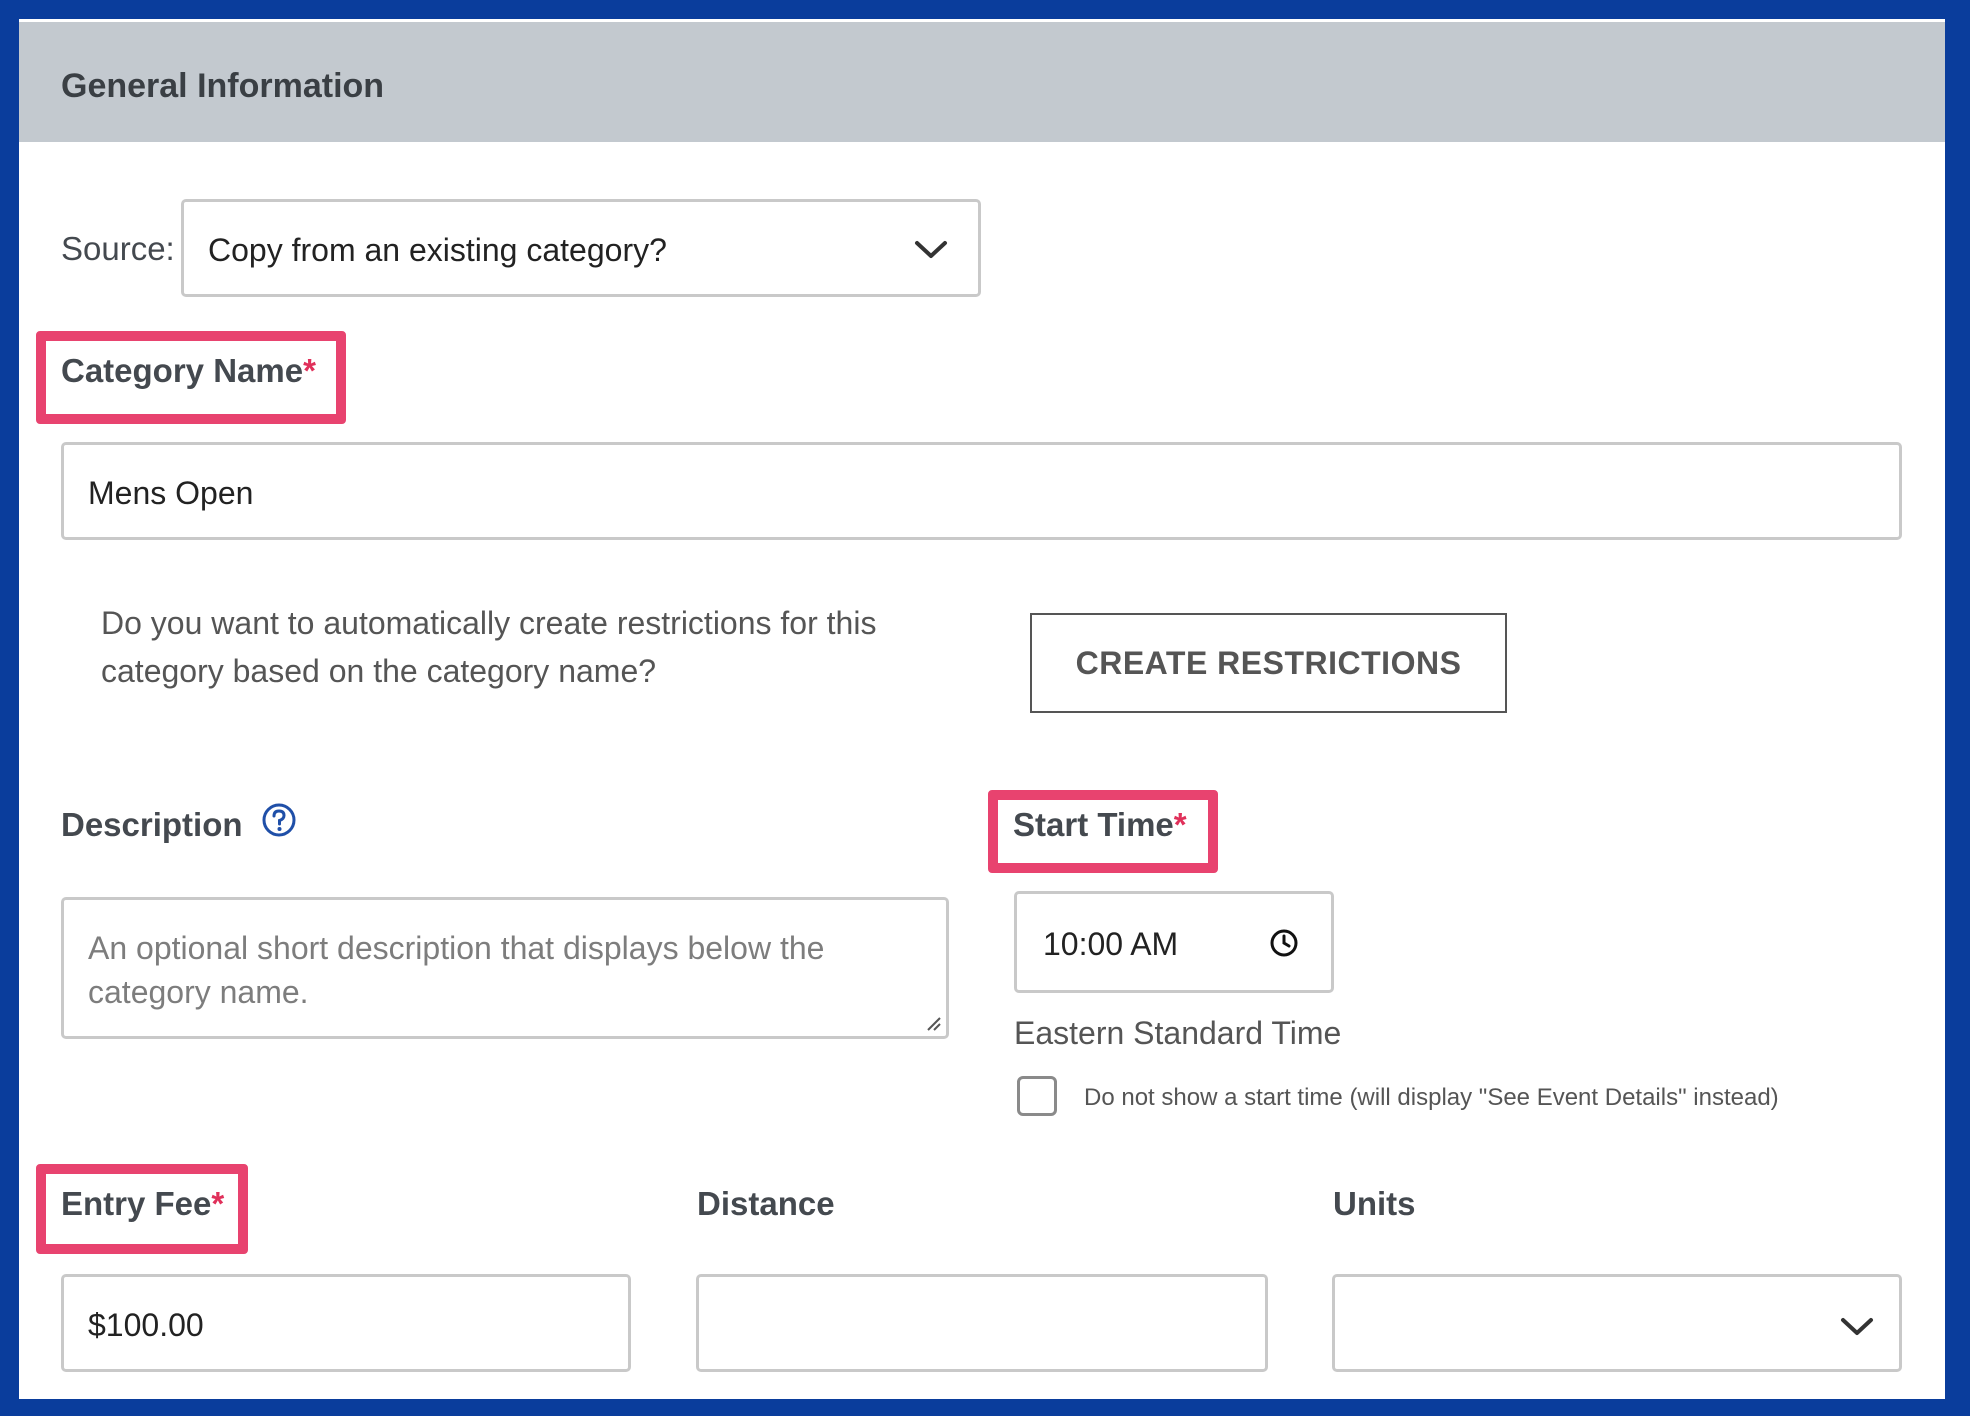 Image resolution: width=1970 pixels, height=1416 pixels. I want to click on description-label: Description, so click(152, 824).